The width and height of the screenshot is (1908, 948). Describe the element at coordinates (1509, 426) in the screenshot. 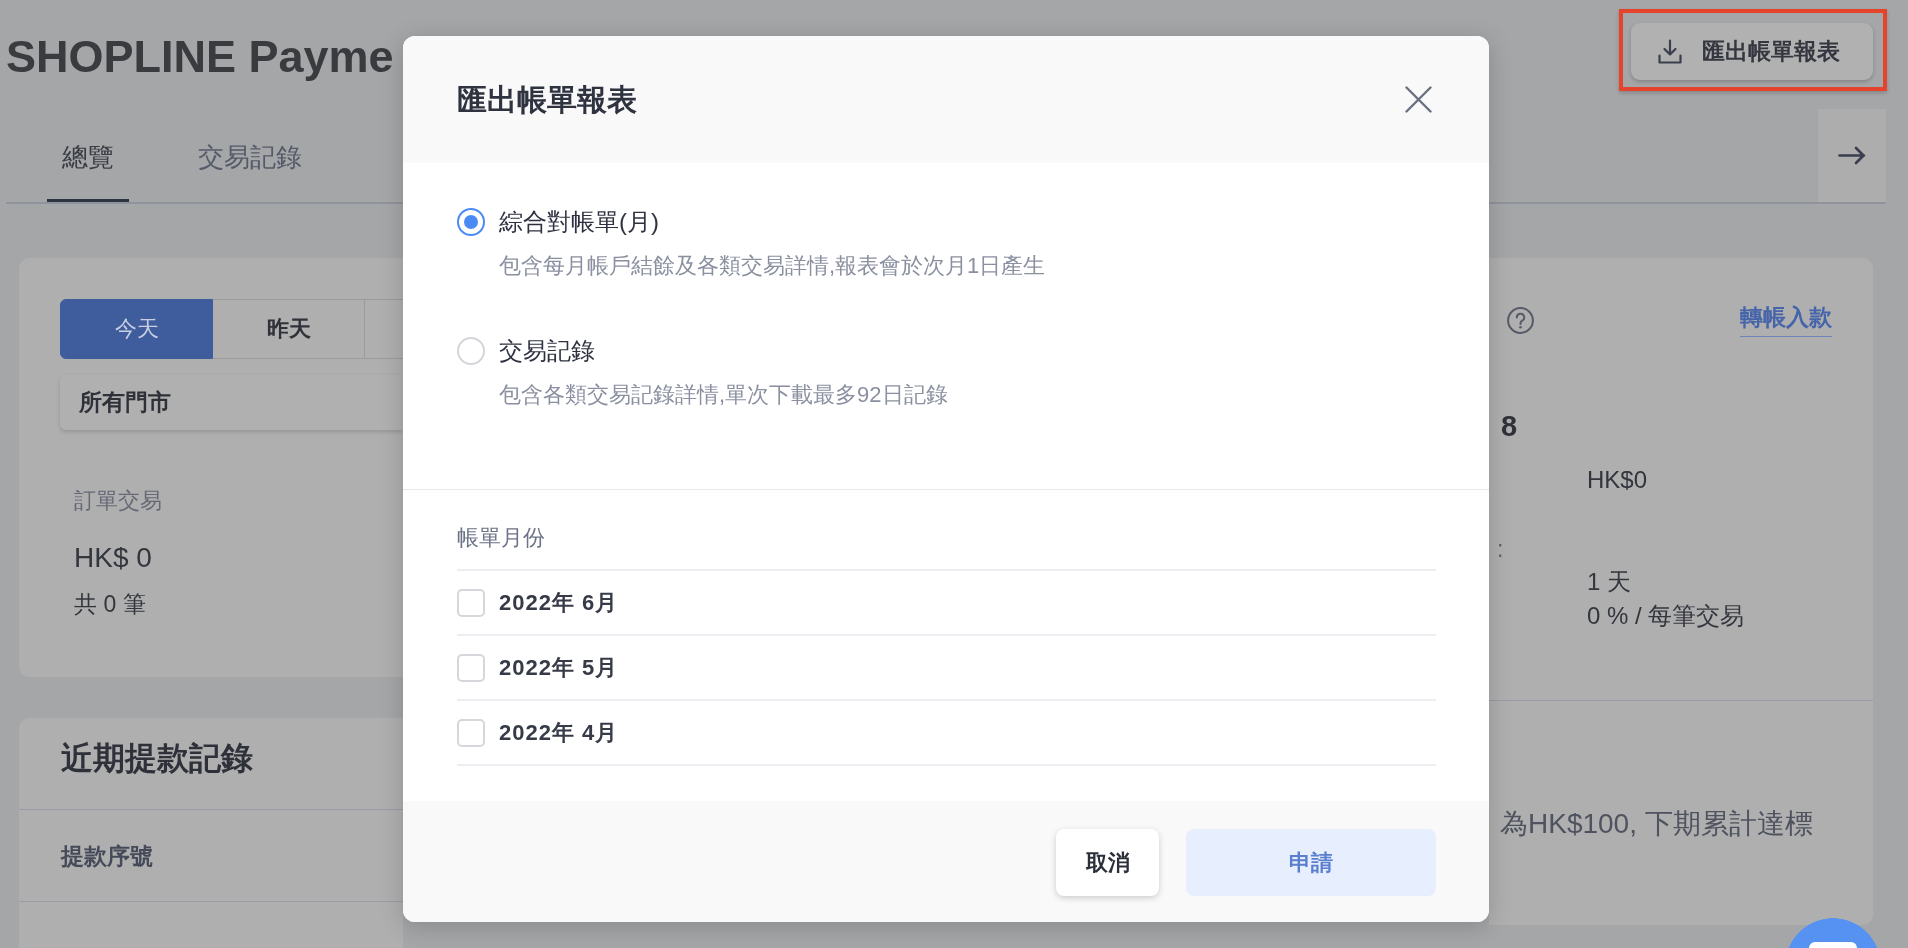

I see `balance-amount: 8` at that location.